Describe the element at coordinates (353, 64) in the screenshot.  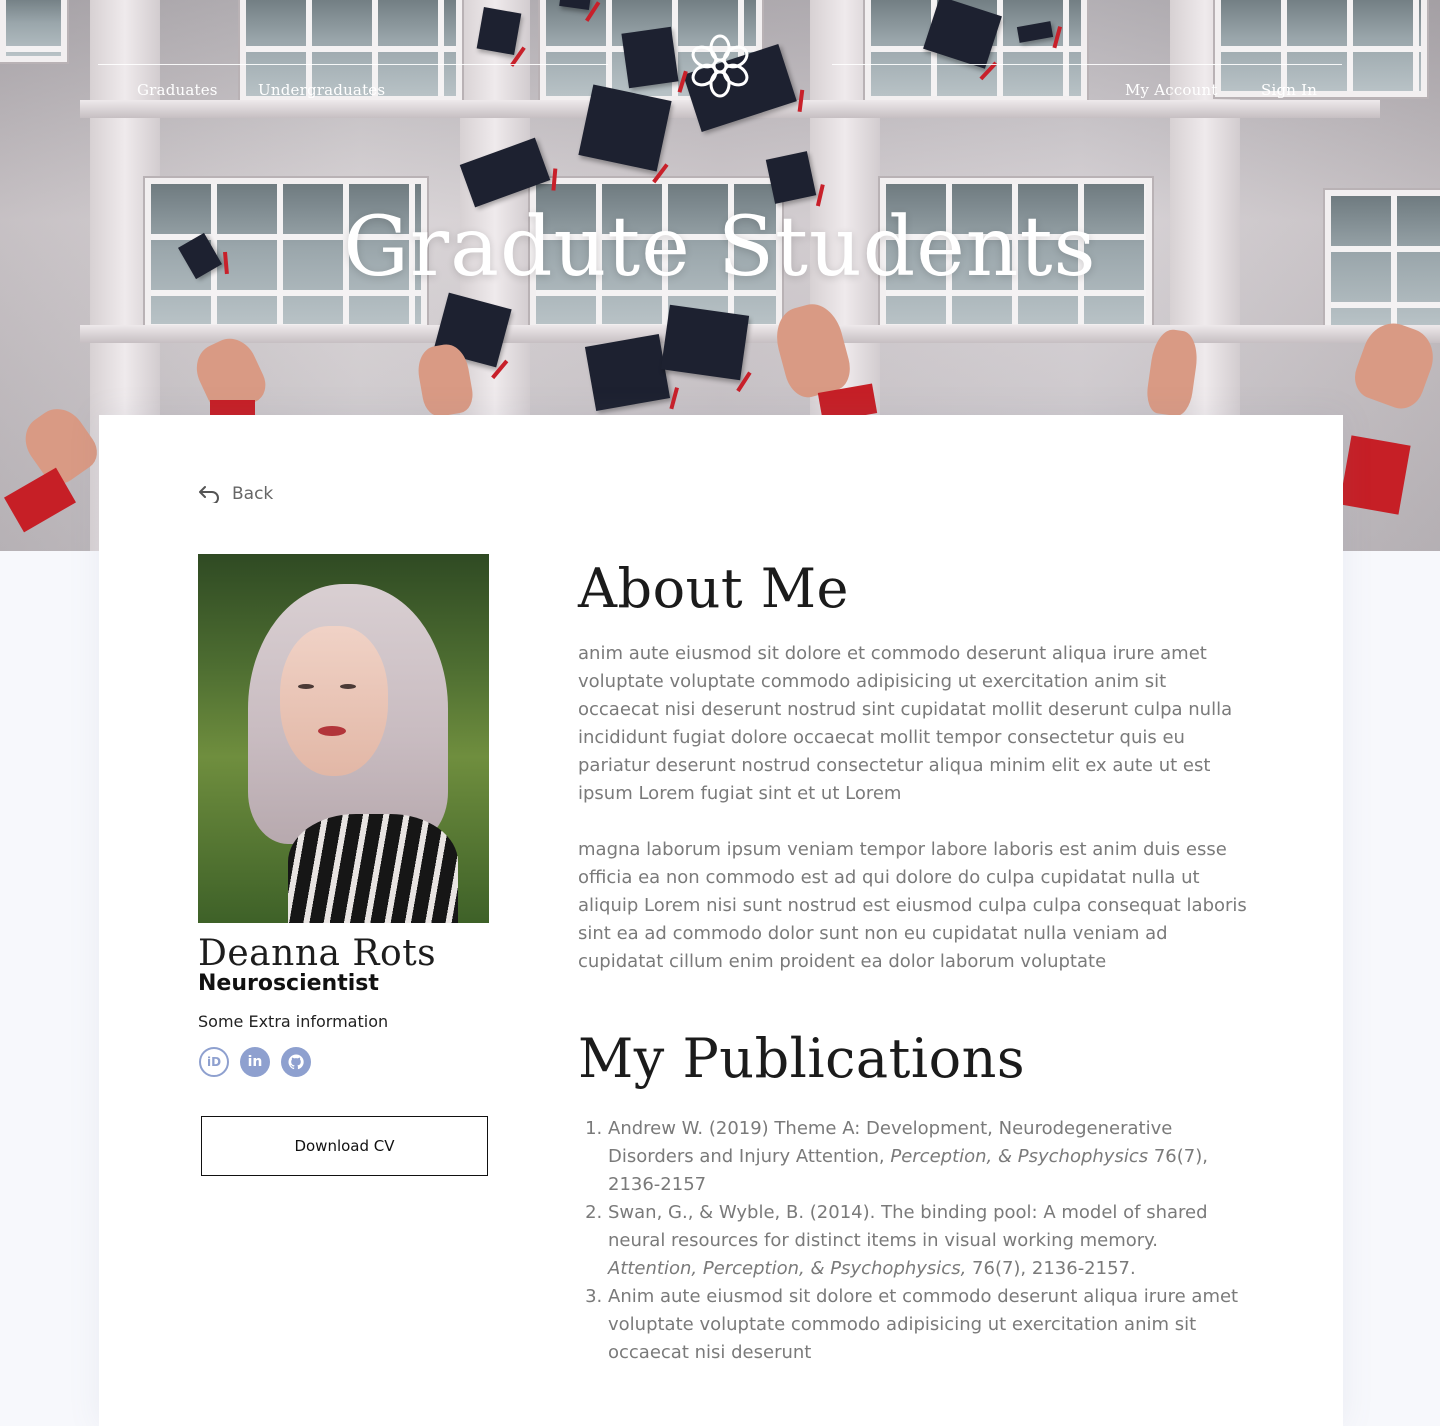
I see `nav-divider-left` at that location.